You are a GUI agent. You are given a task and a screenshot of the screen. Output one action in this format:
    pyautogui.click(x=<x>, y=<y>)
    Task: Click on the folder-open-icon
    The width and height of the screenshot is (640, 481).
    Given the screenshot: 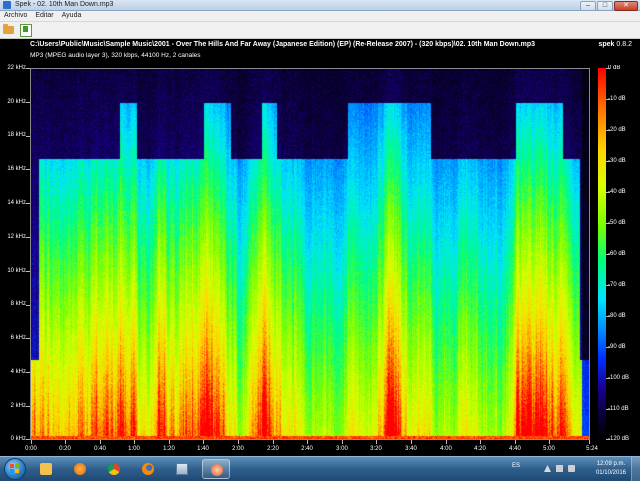 What is the action you would take?
    pyautogui.click(x=9, y=30)
    